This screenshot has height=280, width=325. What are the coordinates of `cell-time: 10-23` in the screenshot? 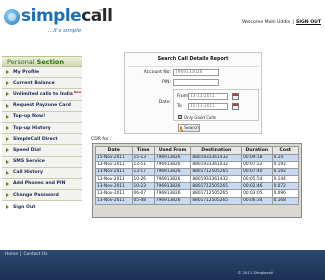 It's located at (143, 186).